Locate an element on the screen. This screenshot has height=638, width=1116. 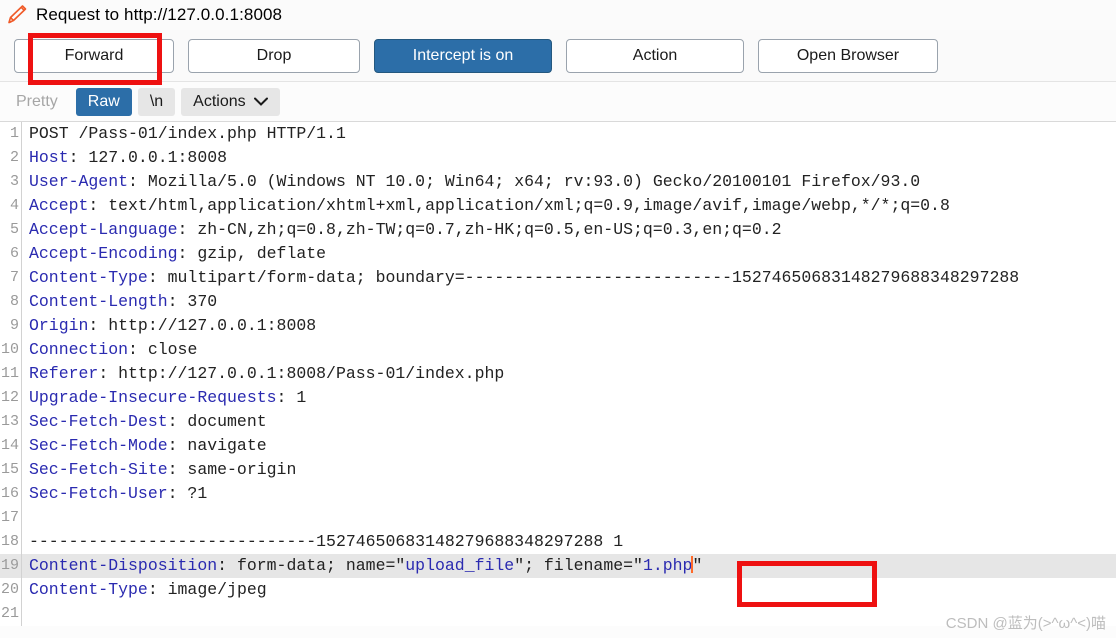
code-line: 2 Host: 127.0.0.1:8008 is located at coordinates (558, 158).